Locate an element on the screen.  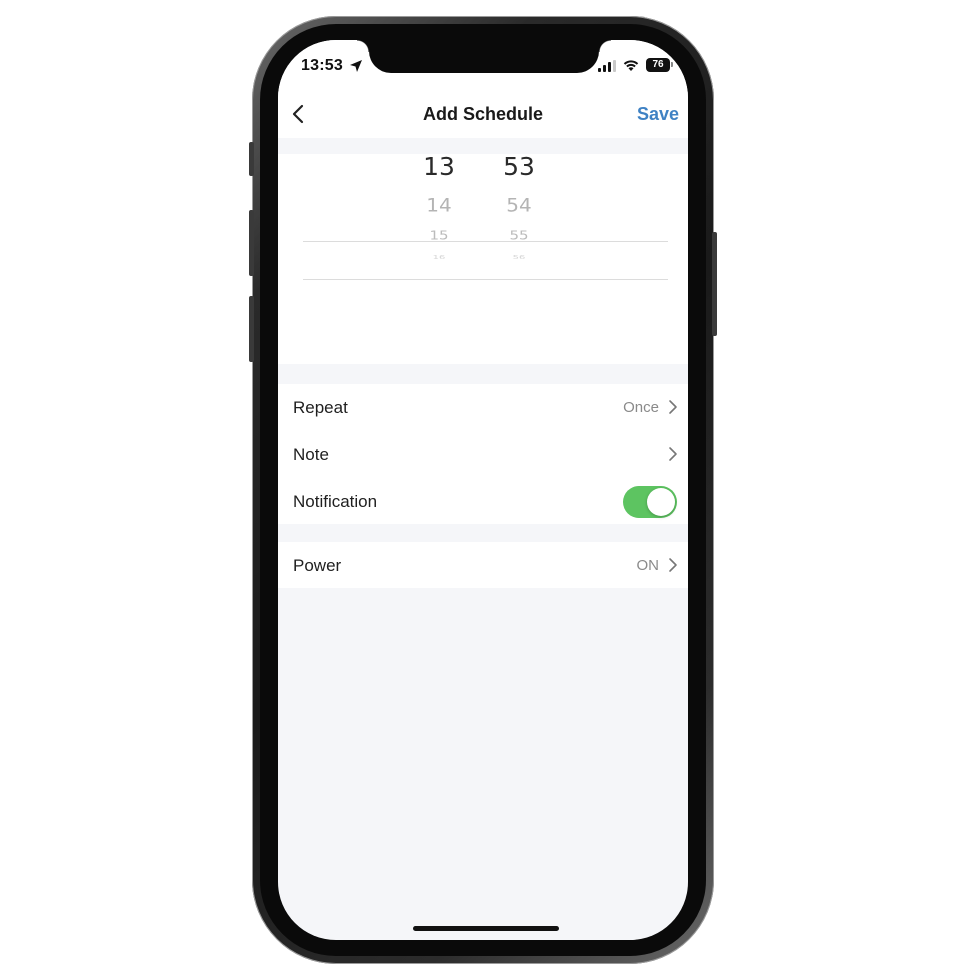
time-picker: 10111213141516 50515253545556 is located at coordinates (483, 259).